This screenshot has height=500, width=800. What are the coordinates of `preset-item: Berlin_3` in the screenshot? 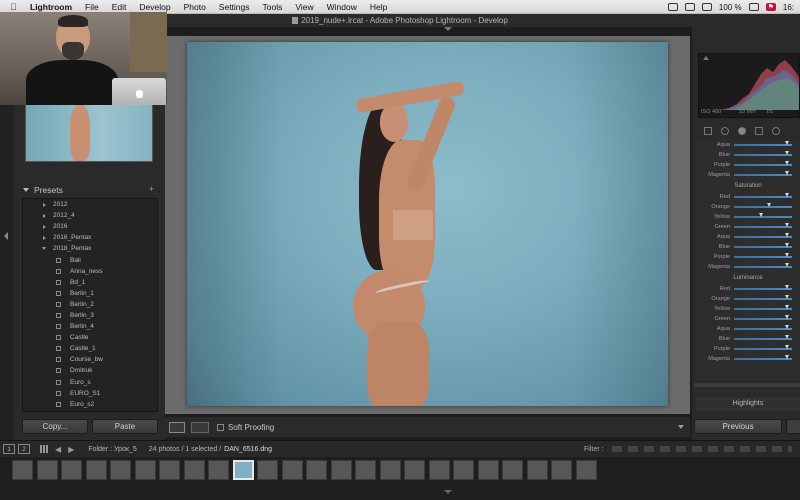 It's located at (90, 315).